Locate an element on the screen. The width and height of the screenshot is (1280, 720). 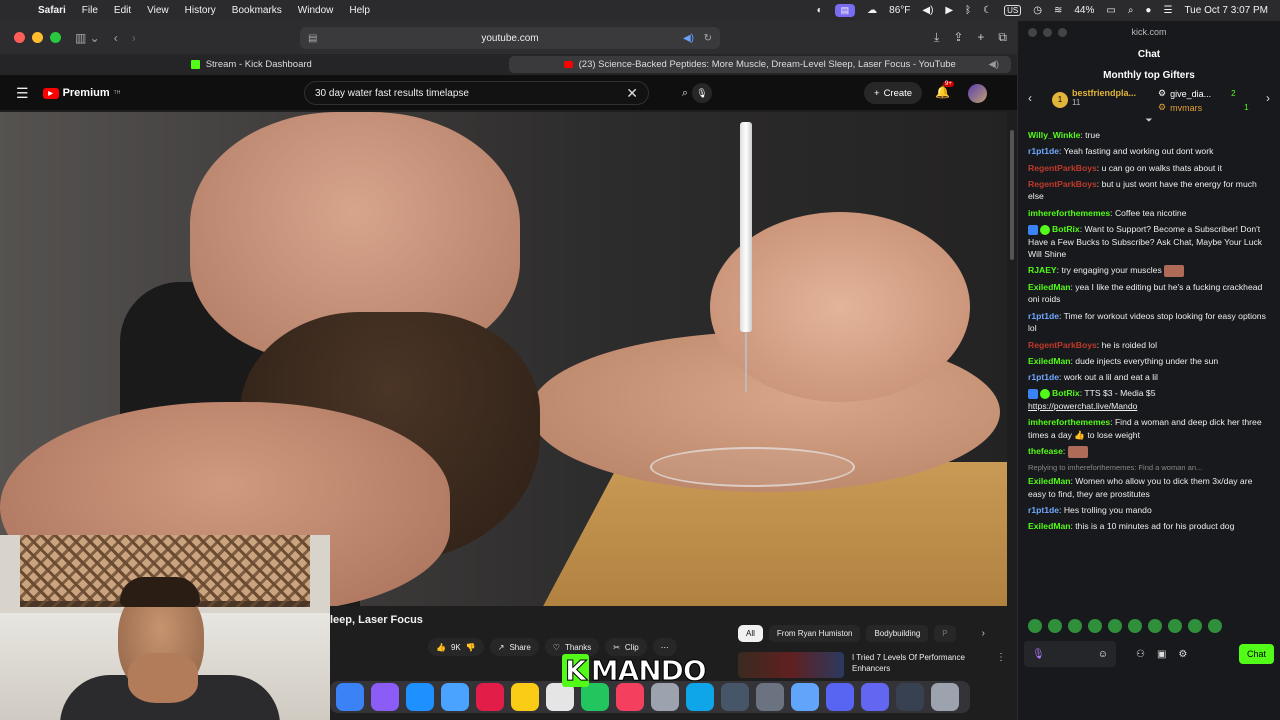
downloads-icon: ⤓ is located at coordinates (936, 37).